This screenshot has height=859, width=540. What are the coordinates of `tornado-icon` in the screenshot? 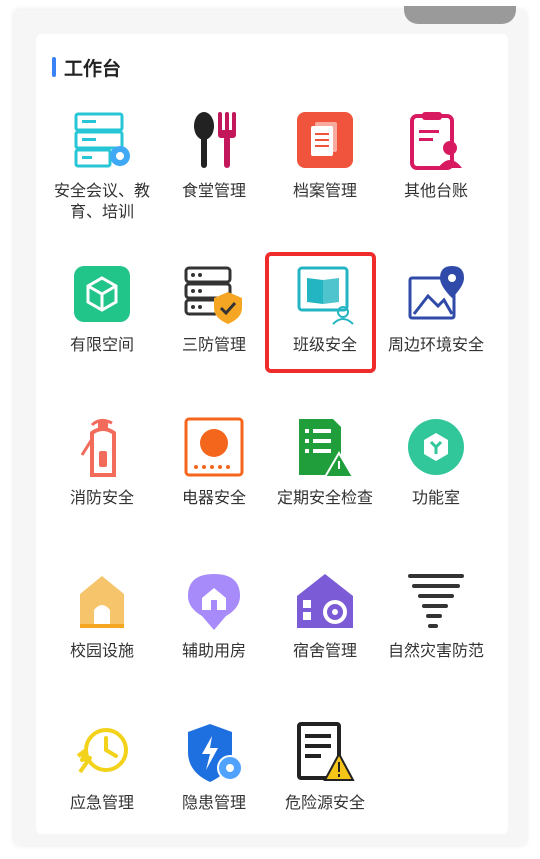 It's located at (436, 601).